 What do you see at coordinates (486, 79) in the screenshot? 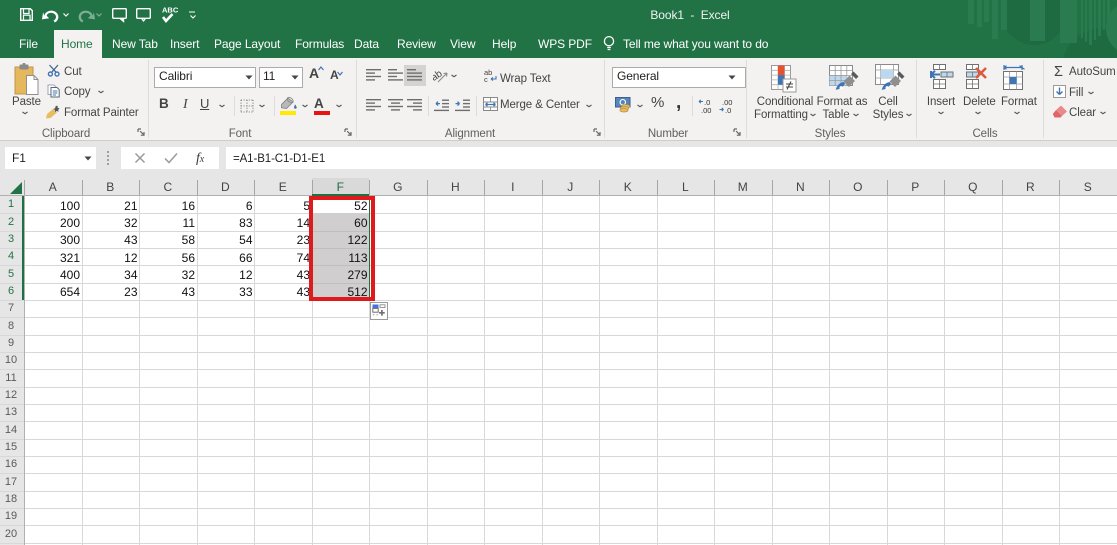
I see `svg-text: c` at bounding box center [486, 79].